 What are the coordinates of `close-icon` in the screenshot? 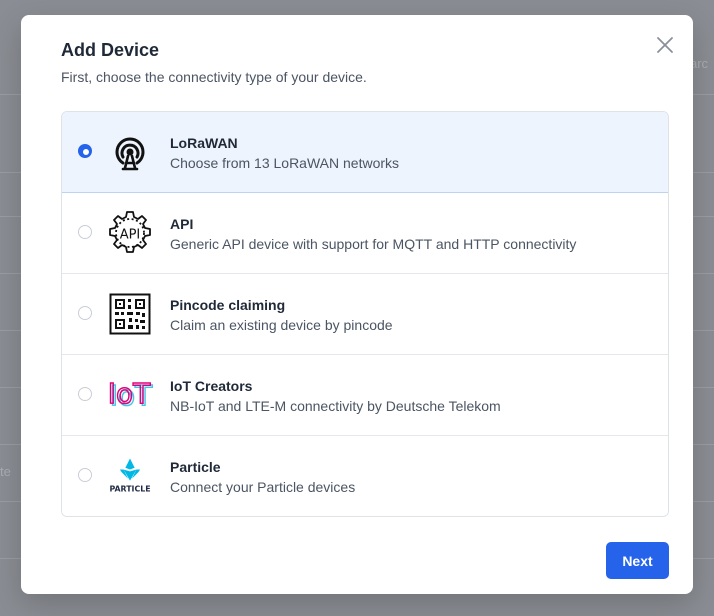 It's located at (665, 45).